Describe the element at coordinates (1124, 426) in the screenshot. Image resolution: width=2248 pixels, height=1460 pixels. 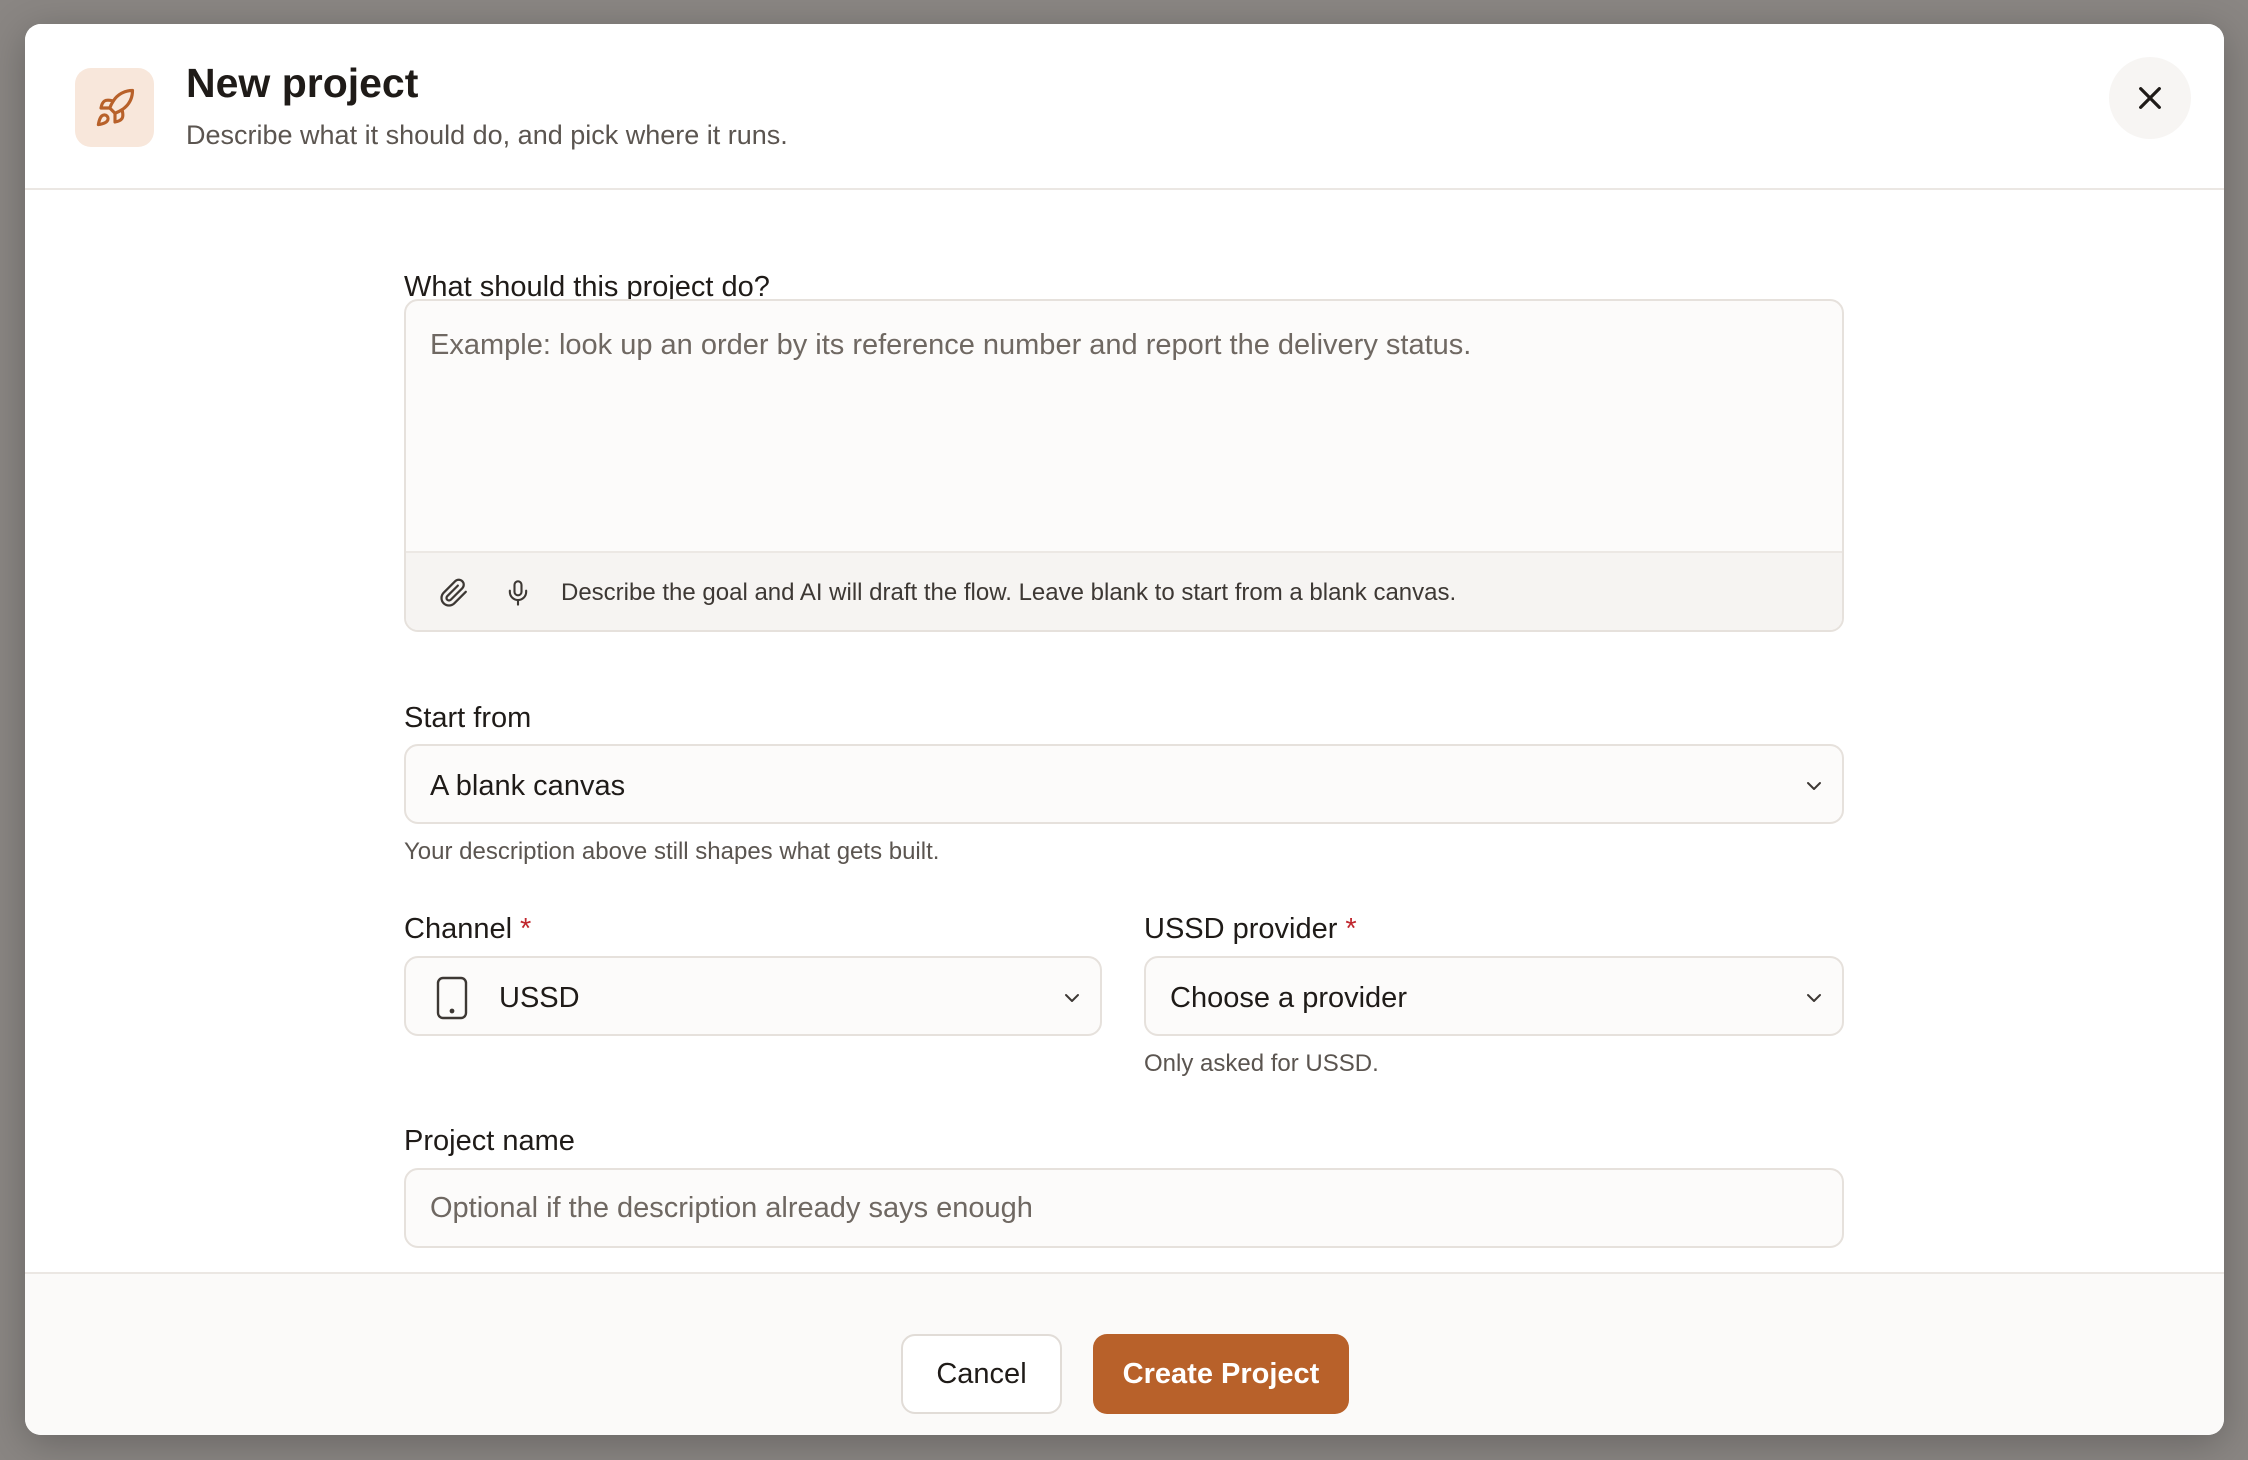
I see `description-input` at that location.